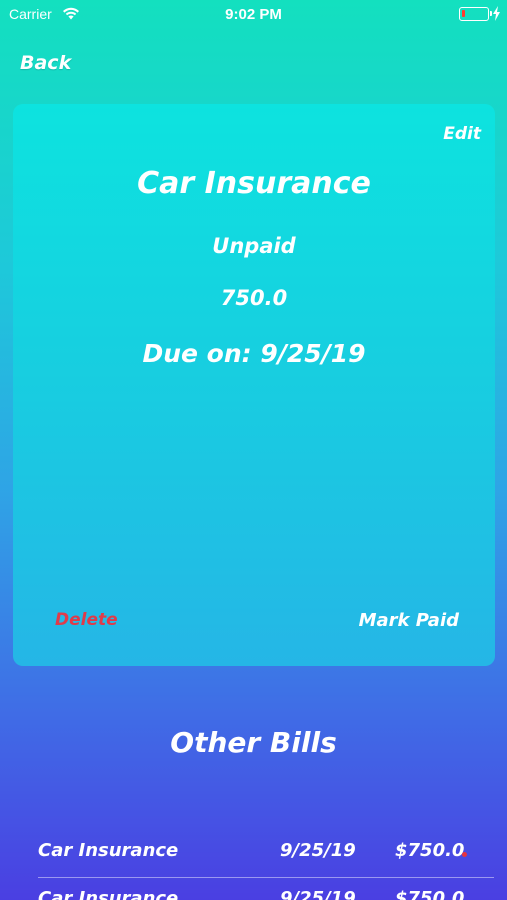 This screenshot has height=900, width=507. Describe the element at coordinates (254, 353) in the screenshot. I see `bill-due-date: Due on: 9/25/19` at that location.